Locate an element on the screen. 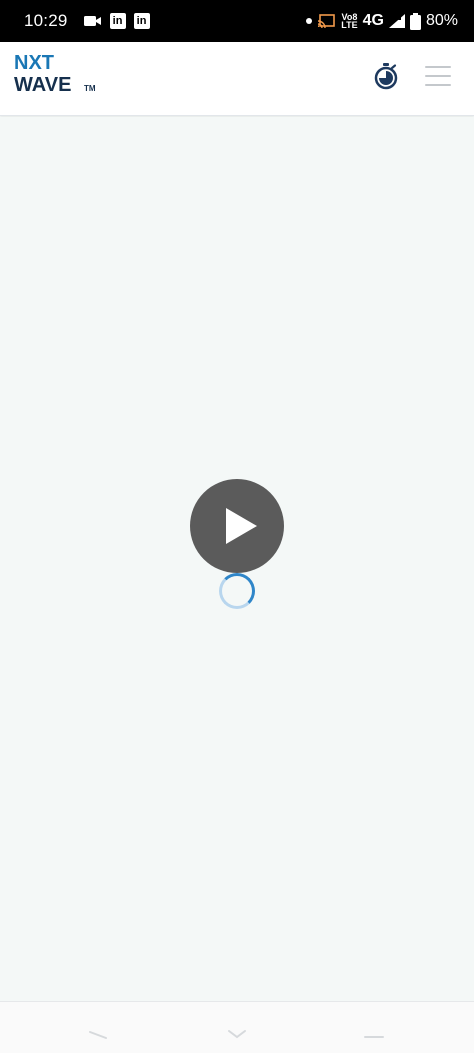  notification-icons: in in is located at coordinates (116, 21).